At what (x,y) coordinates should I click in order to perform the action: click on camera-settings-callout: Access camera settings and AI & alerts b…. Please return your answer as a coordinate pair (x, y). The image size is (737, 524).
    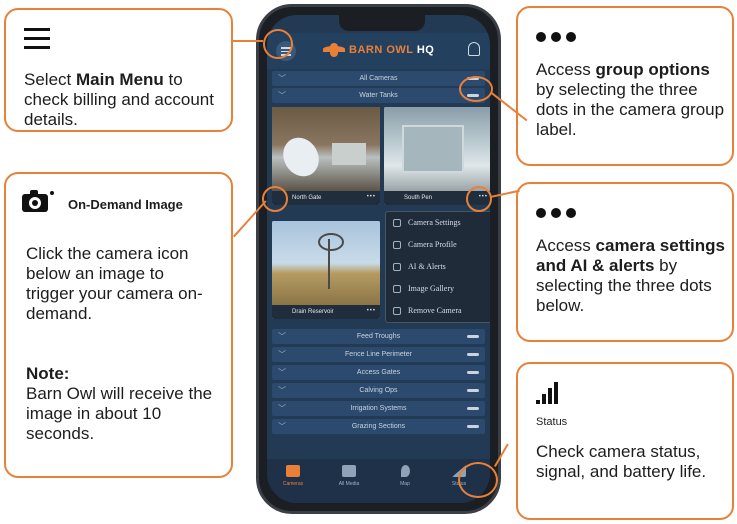
    Looking at the image, I should click on (625, 262).